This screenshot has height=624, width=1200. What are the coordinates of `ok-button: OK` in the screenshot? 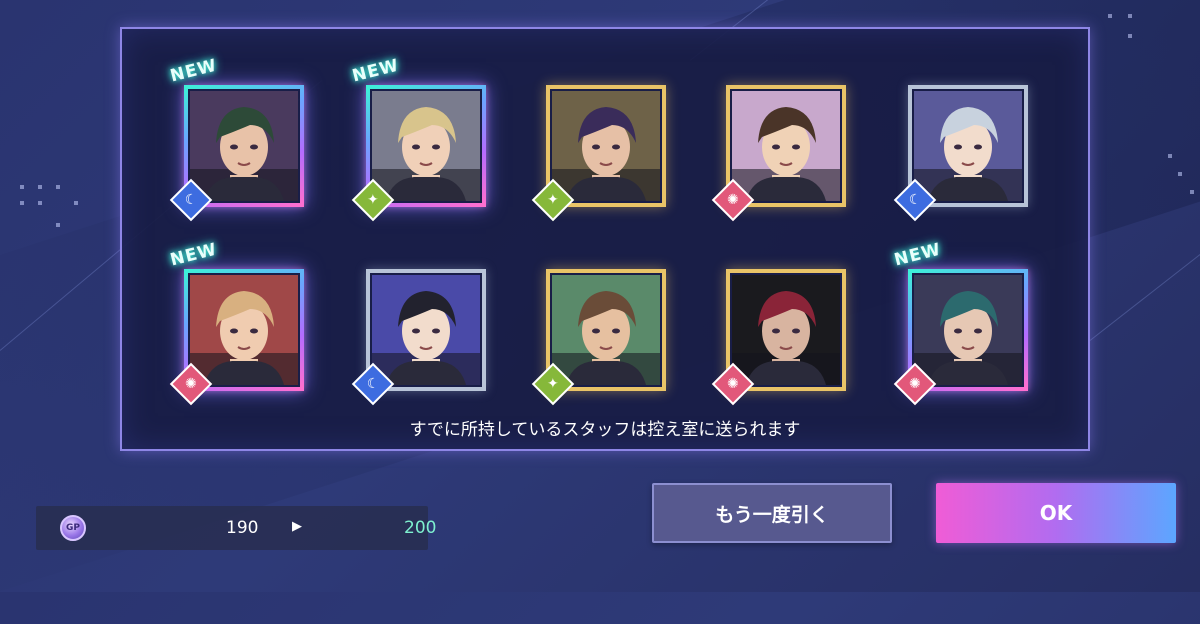 It's located at (1056, 513).